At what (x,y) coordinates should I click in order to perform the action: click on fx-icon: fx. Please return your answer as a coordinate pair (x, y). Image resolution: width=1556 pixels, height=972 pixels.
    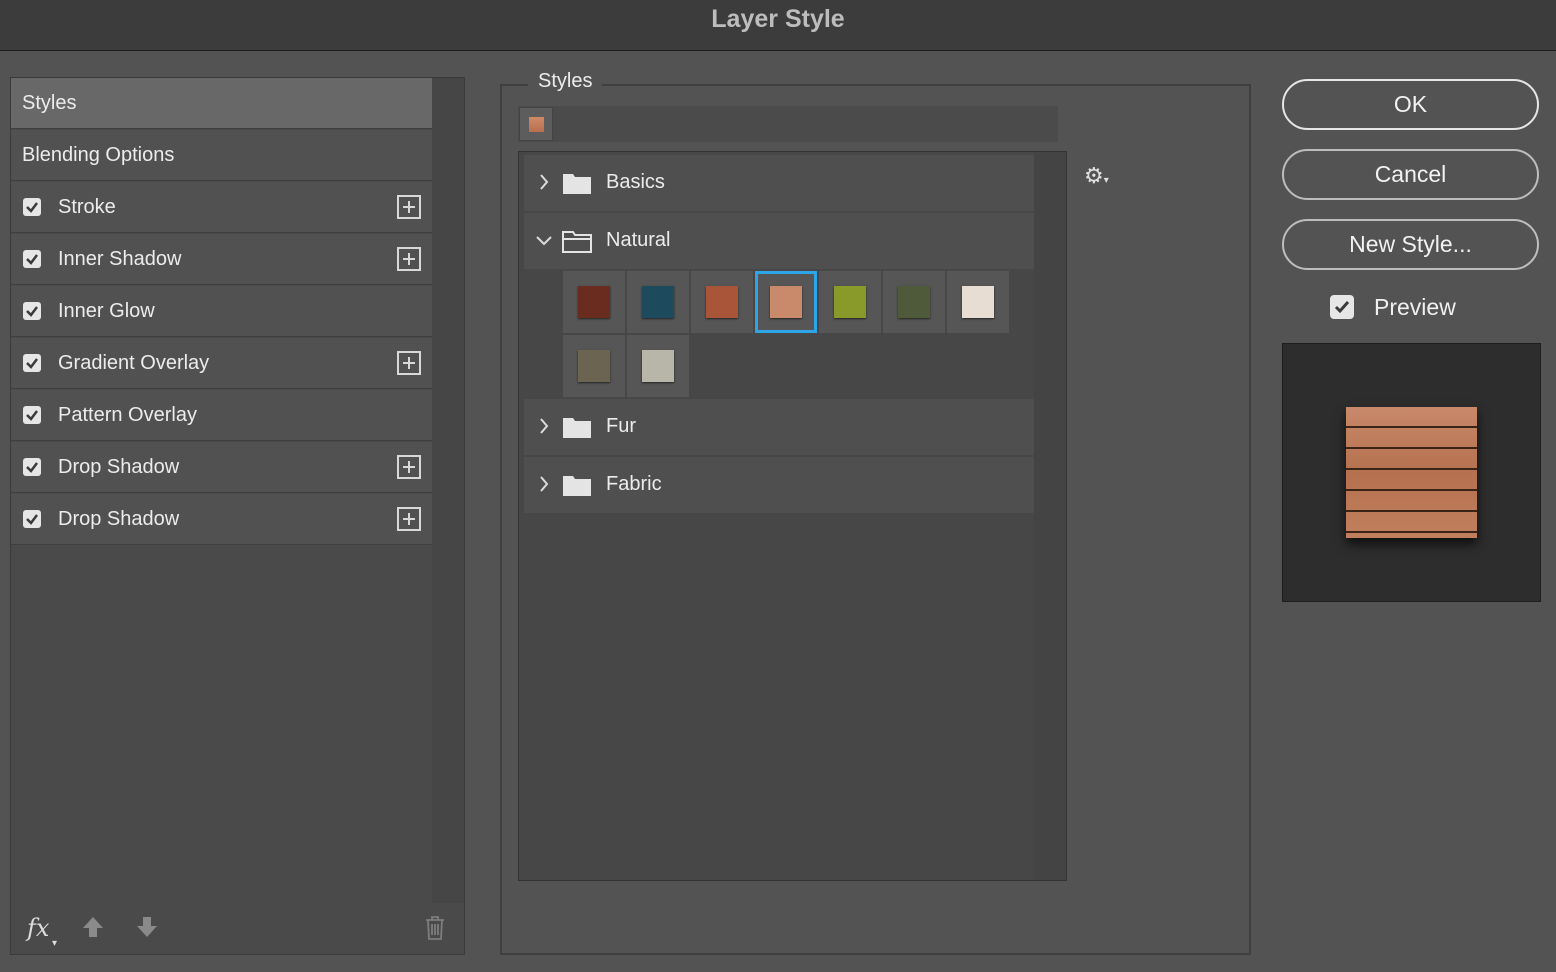
    Looking at the image, I should click on (38, 928).